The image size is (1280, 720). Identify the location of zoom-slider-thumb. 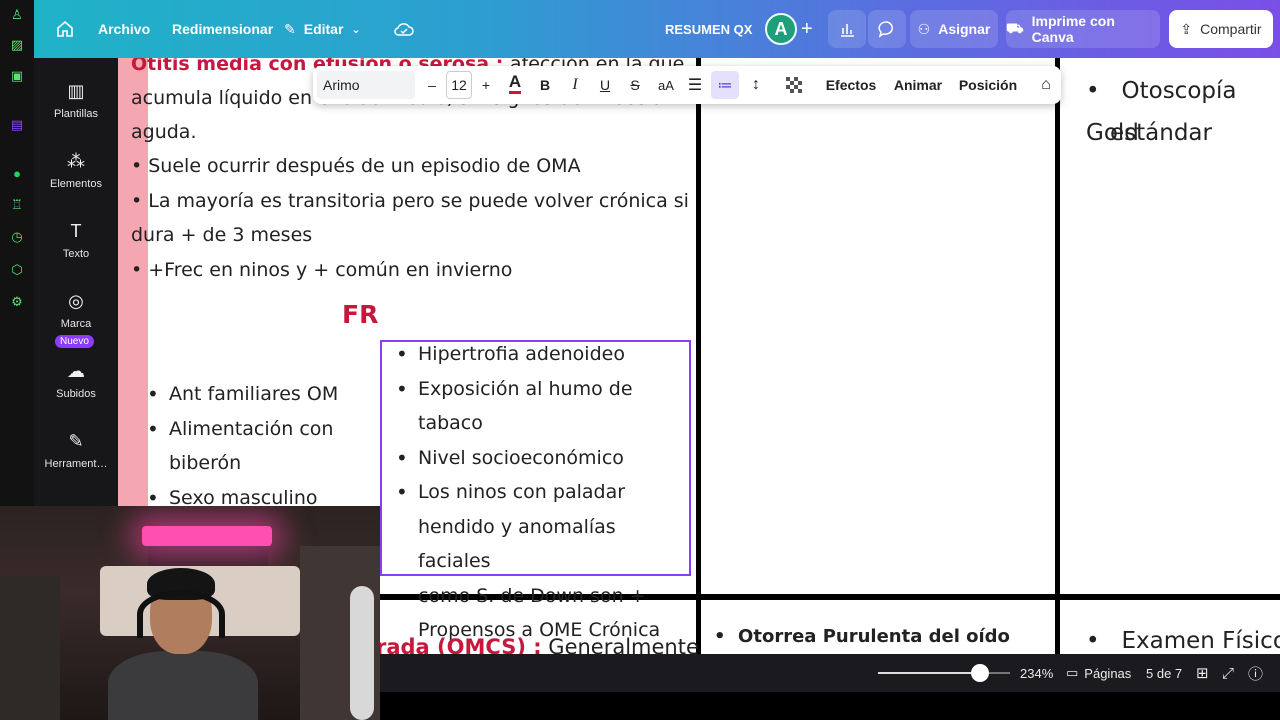
(979, 673).